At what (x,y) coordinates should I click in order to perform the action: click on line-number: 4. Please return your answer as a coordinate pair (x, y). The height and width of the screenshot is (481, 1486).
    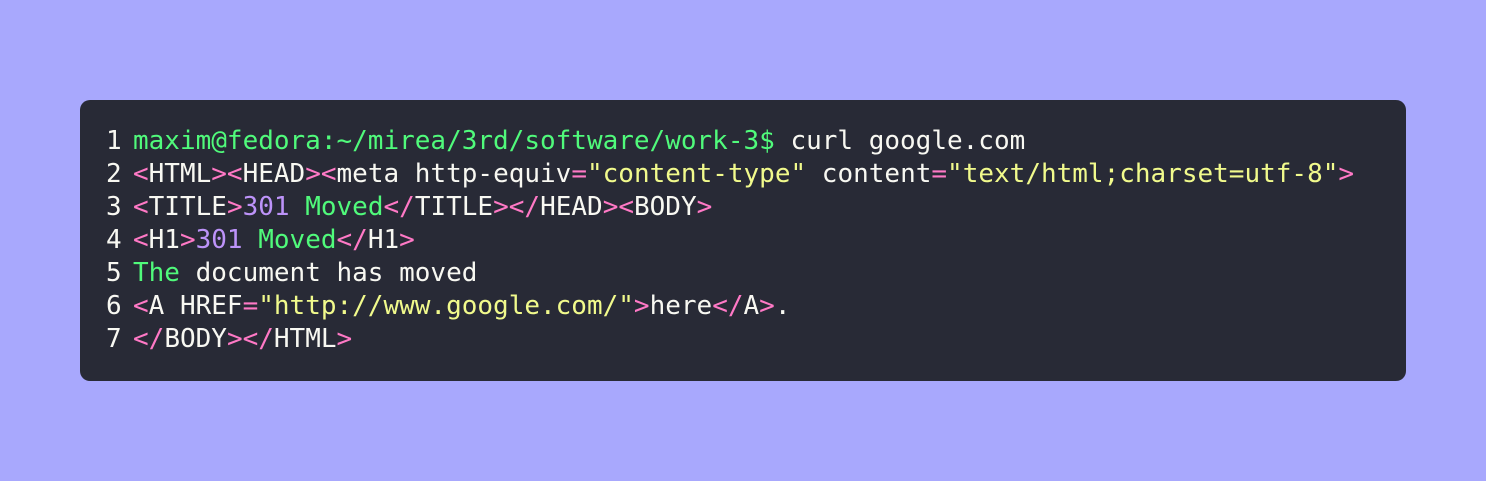
    Looking at the image, I should click on (114, 240).